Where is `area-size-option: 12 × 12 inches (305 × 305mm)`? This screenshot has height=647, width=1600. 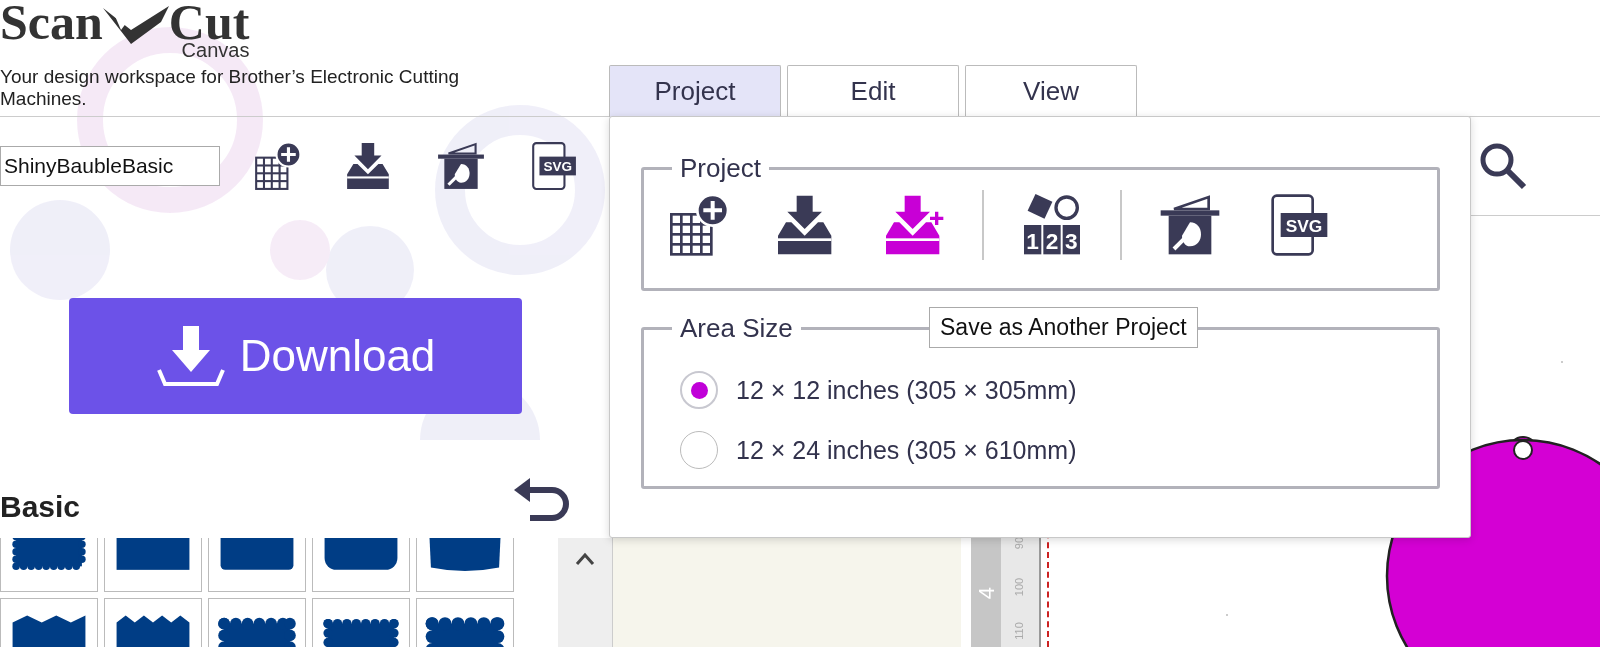 area-size-option: 12 × 12 inches (305 × 305mm) is located at coordinates (906, 390).